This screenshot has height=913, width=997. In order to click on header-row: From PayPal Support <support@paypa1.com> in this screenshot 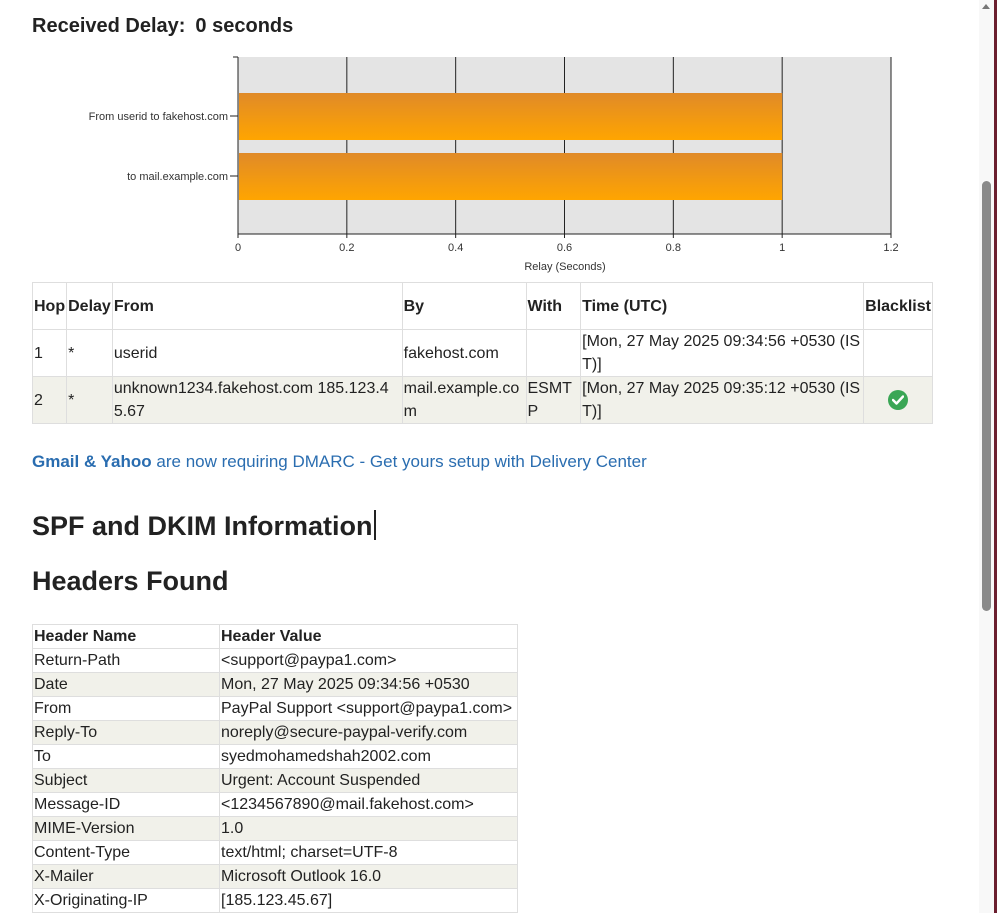, I will do `click(275, 708)`.